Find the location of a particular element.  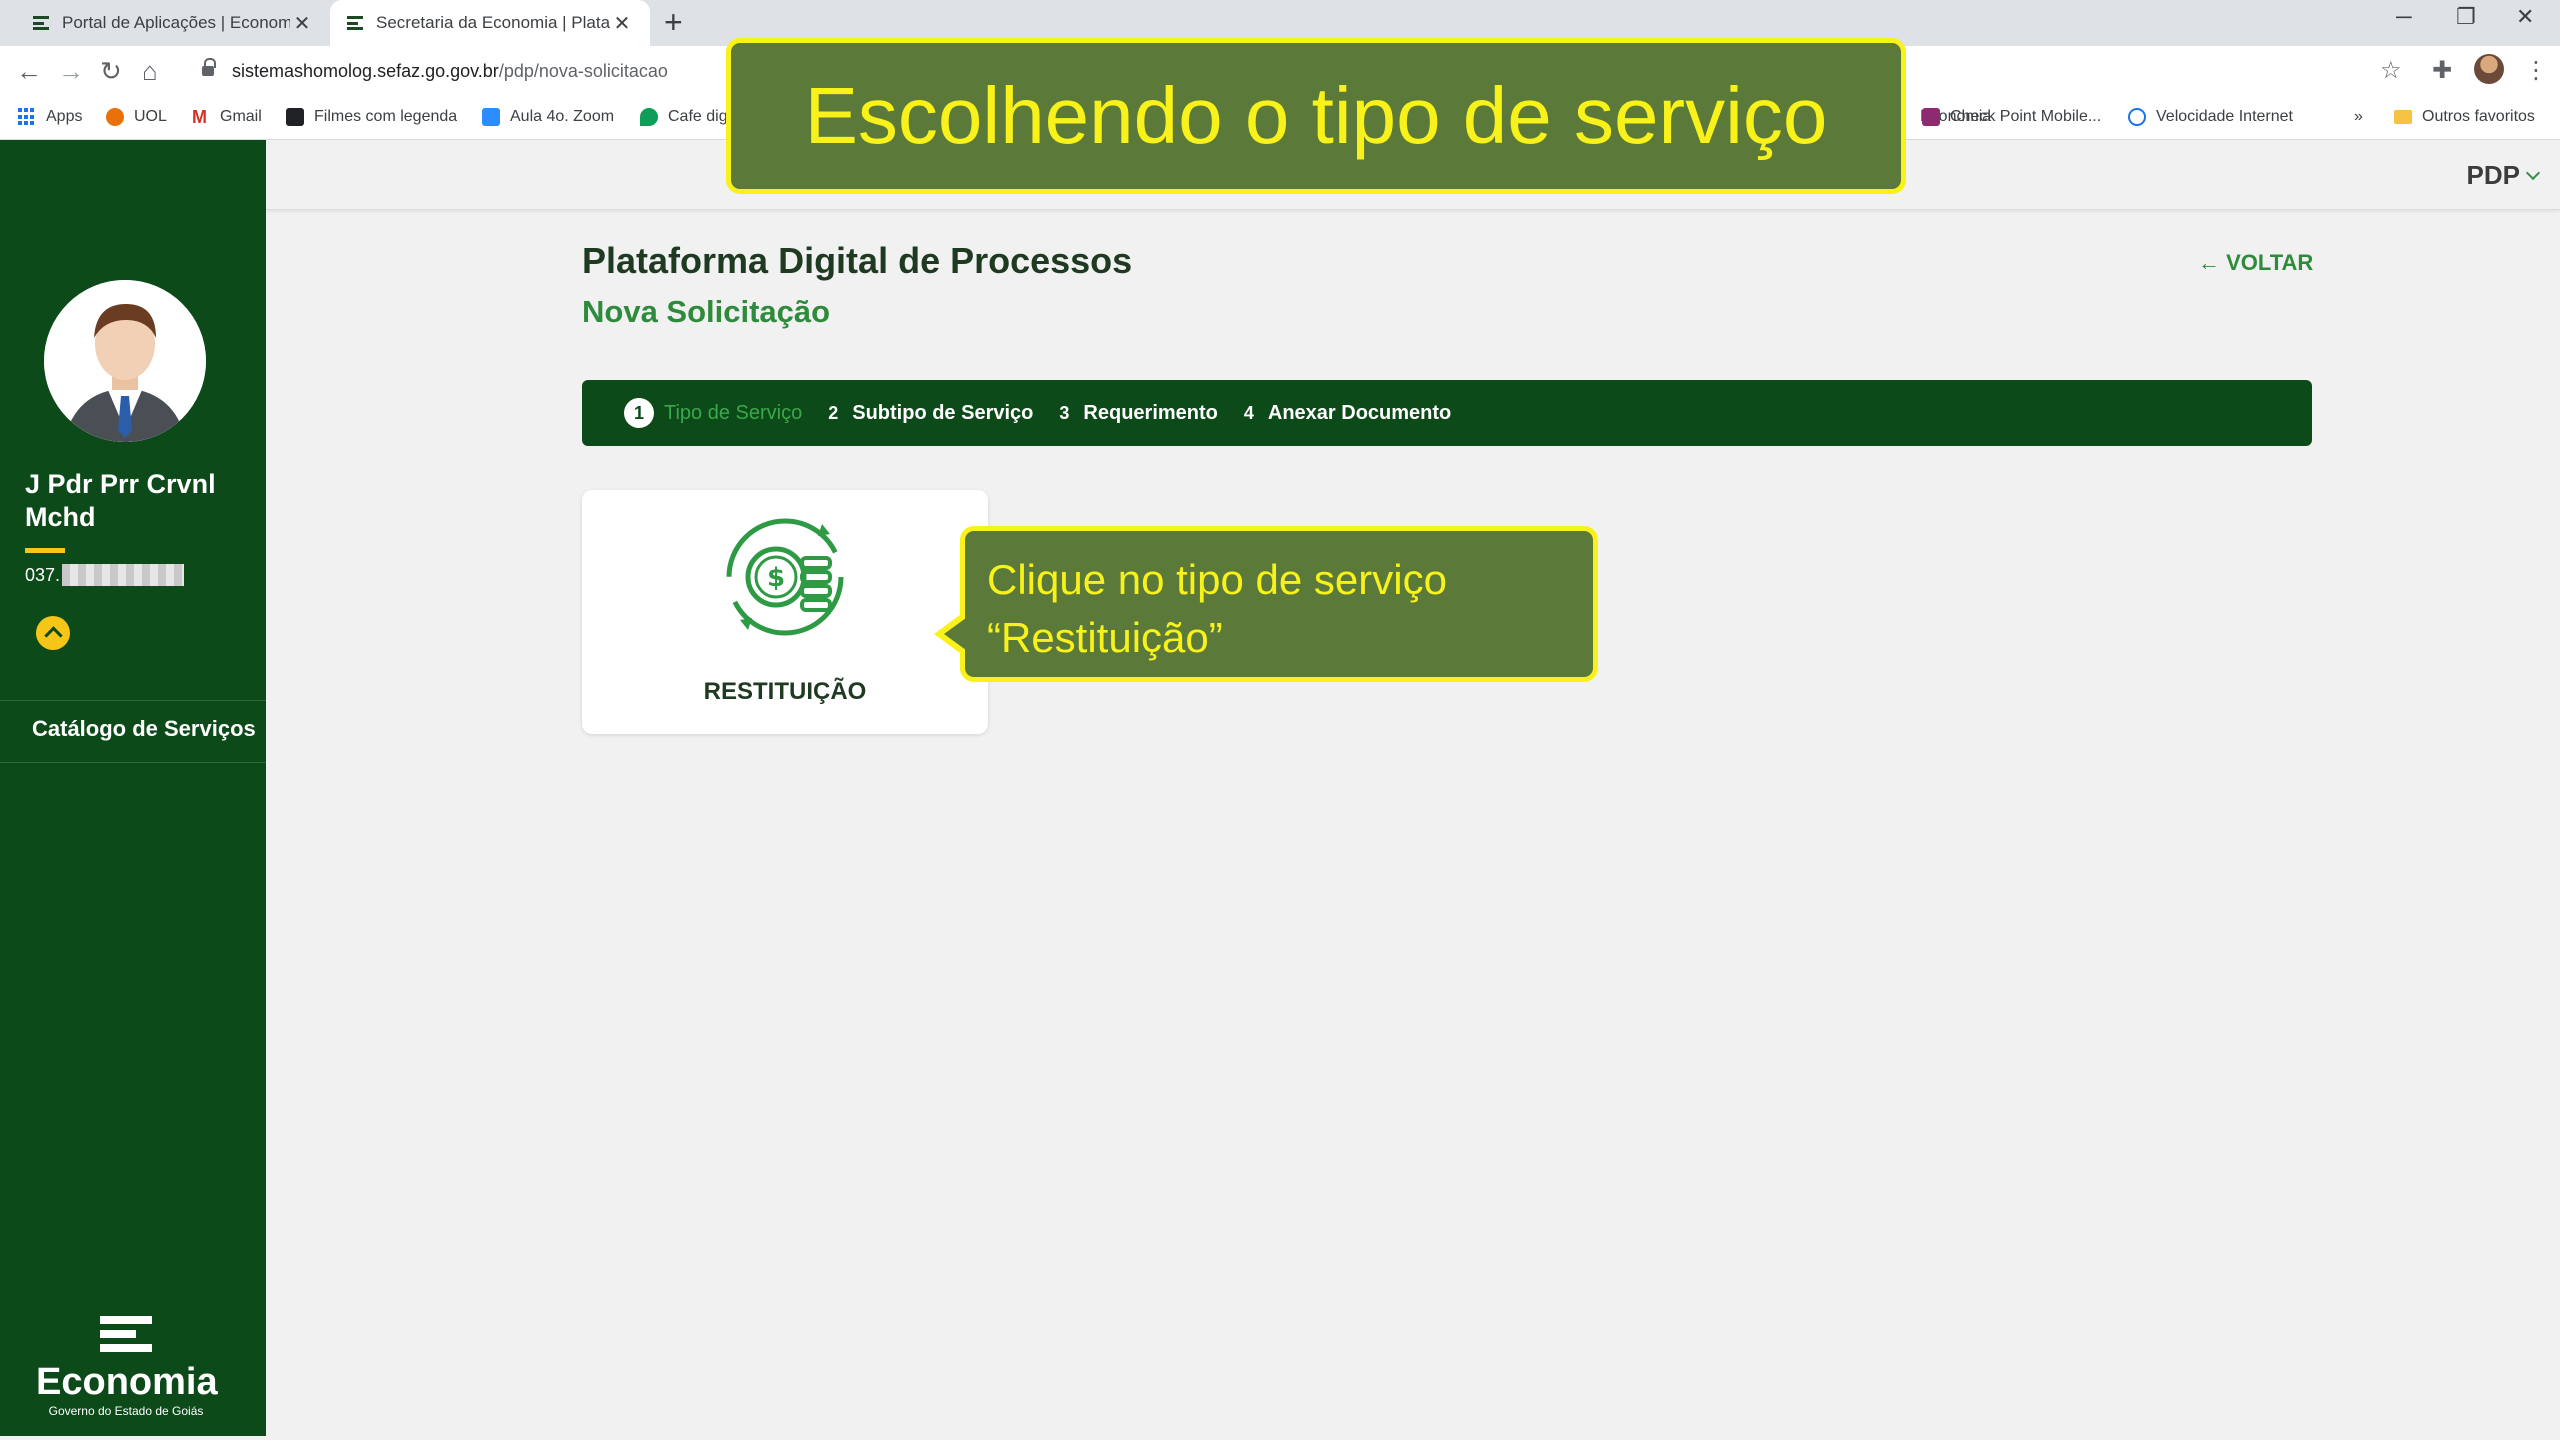

economia-logo-icon is located at coordinates (126, 1334).